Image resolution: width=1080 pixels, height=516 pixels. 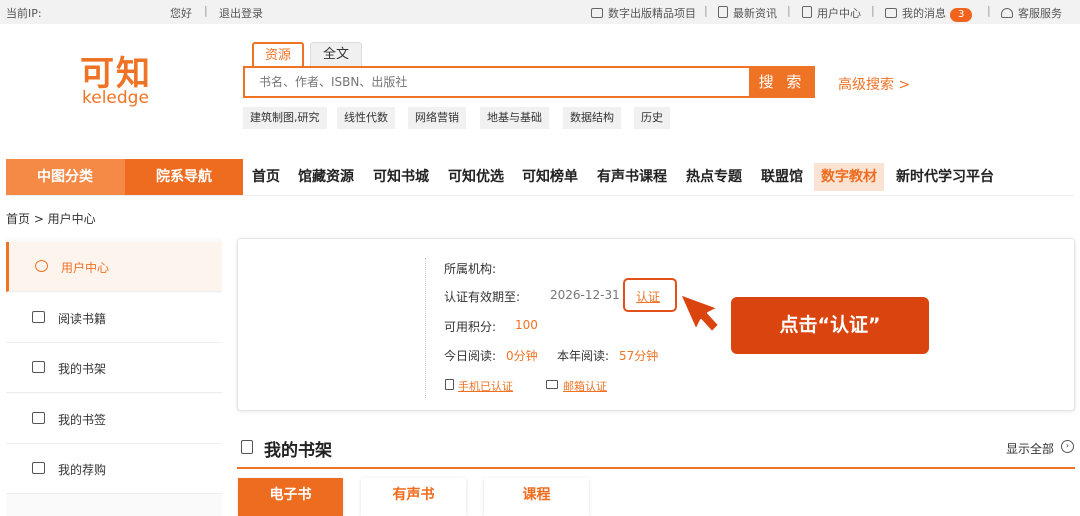 I want to click on nav-category-classification: 中图分类, so click(x=65, y=177).